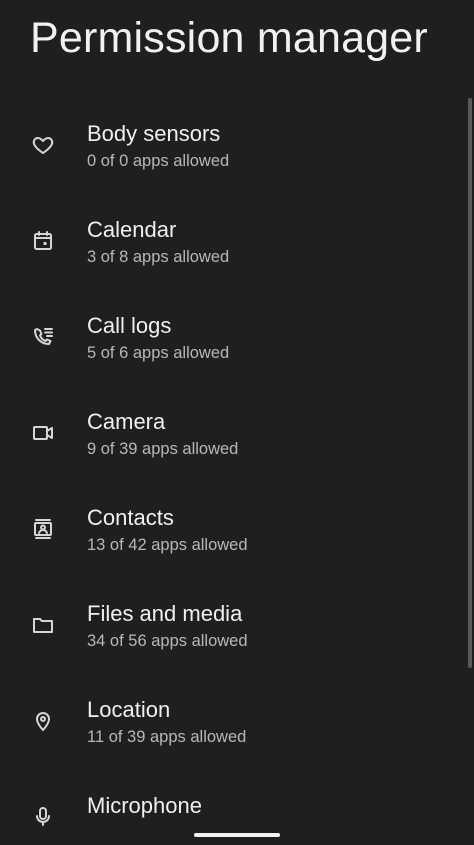  Describe the element at coordinates (237, 242) in the screenshot. I see `permission-item-calendar: Calendar 3 of 8 apps allowed` at that location.